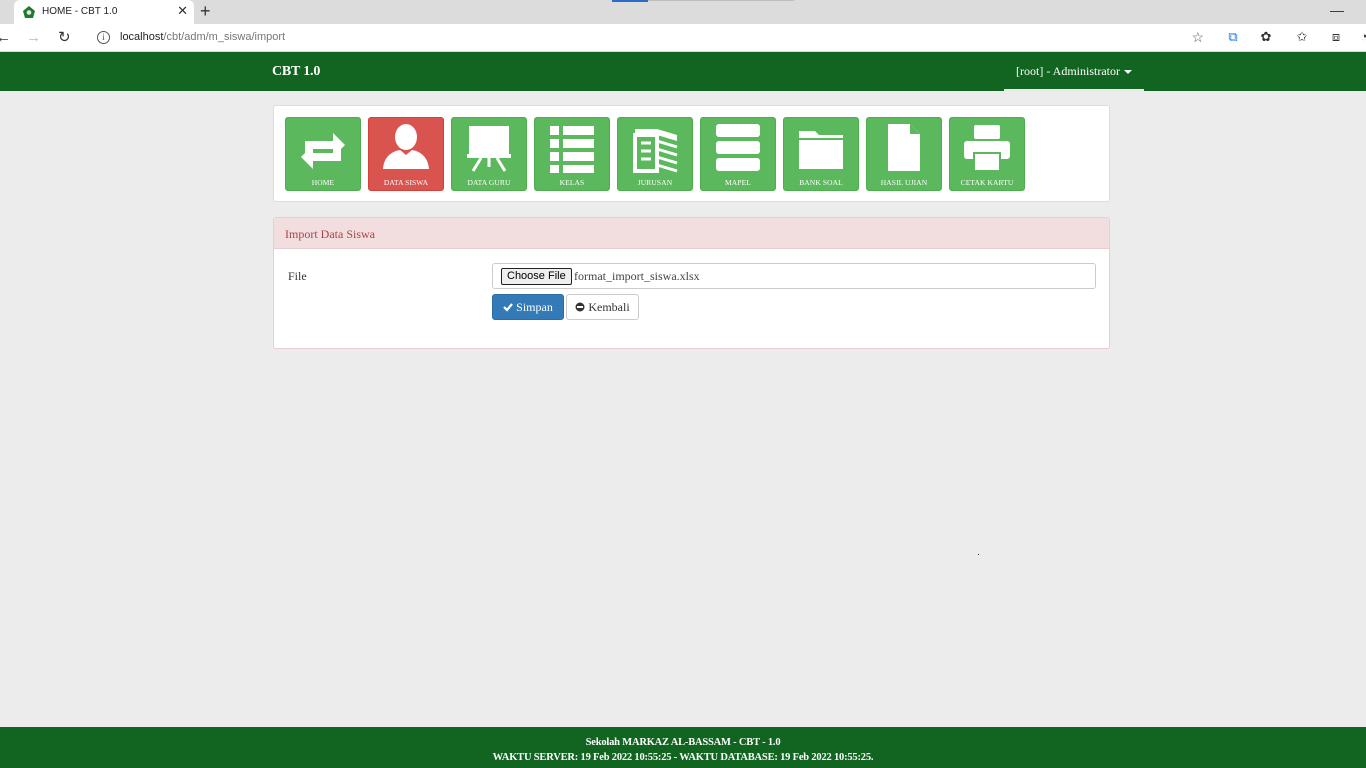 The image size is (1366, 768). What do you see at coordinates (821, 182) in the screenshot?
I see `menu-label-bank-soal: BANK SOAL` at bounding box center [821, 182].